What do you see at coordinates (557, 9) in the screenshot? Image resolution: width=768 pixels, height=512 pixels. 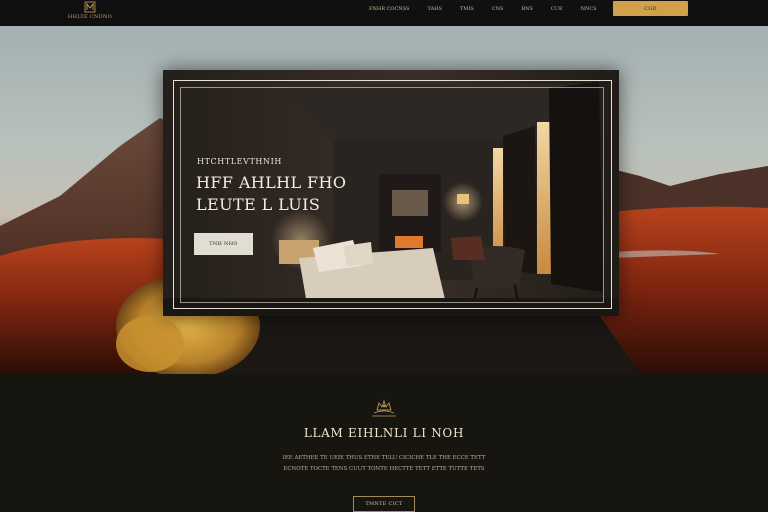 I see `nav-link-6: CUE` at bounding box center [557, 9].